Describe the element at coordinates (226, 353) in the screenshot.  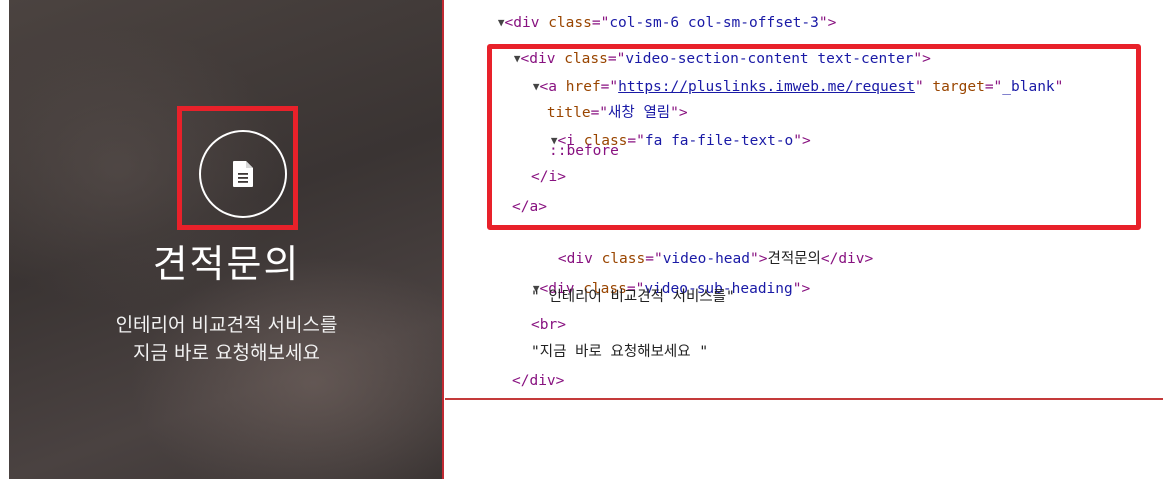
I see `sub-heading-line-2: 지금 바로 요청해보세요` at that location.